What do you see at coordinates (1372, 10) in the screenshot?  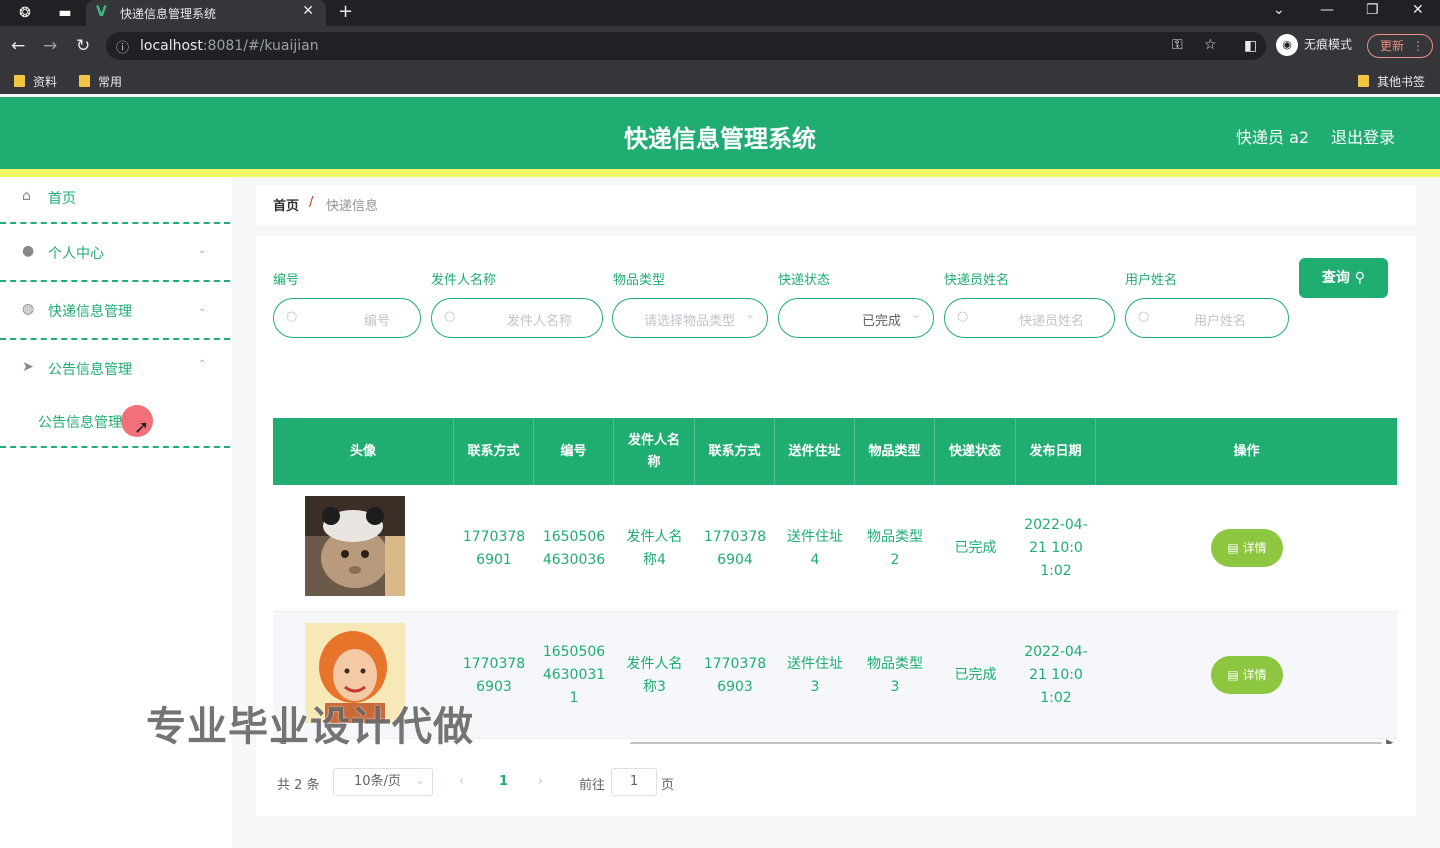 I see `restore-icon: ❐` at bounding box center [1372, 10].